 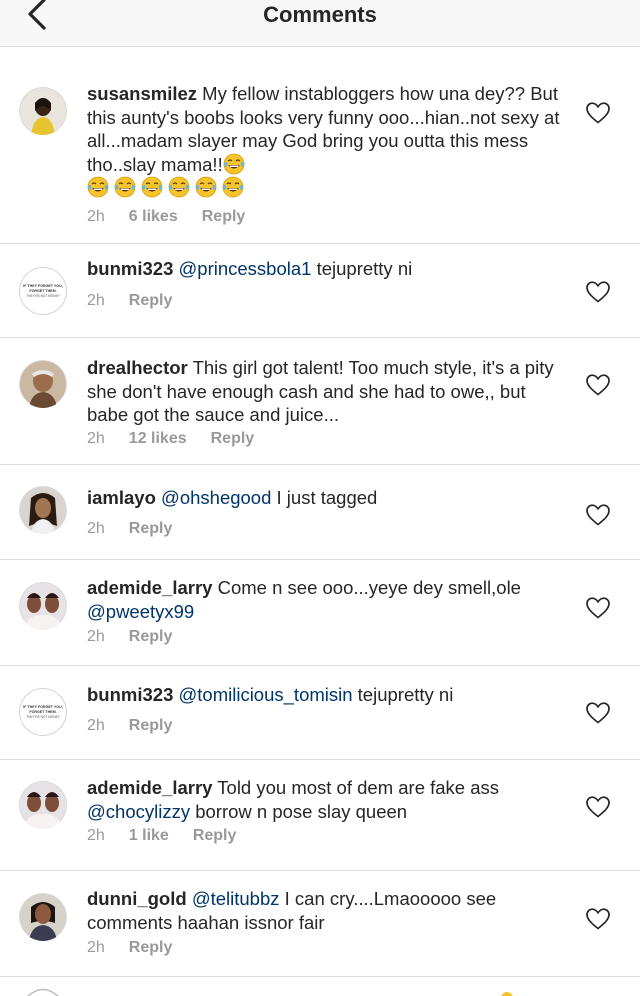 I want to click on comment-mention: @tomilicious_tomisin, so click(x=266, y=694).